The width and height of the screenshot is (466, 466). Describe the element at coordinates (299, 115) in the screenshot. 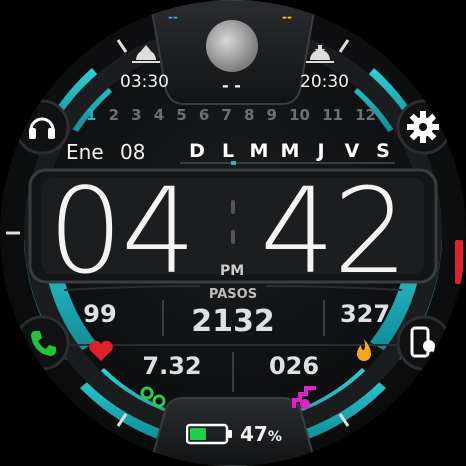

I see `month-10: 10` at that location.